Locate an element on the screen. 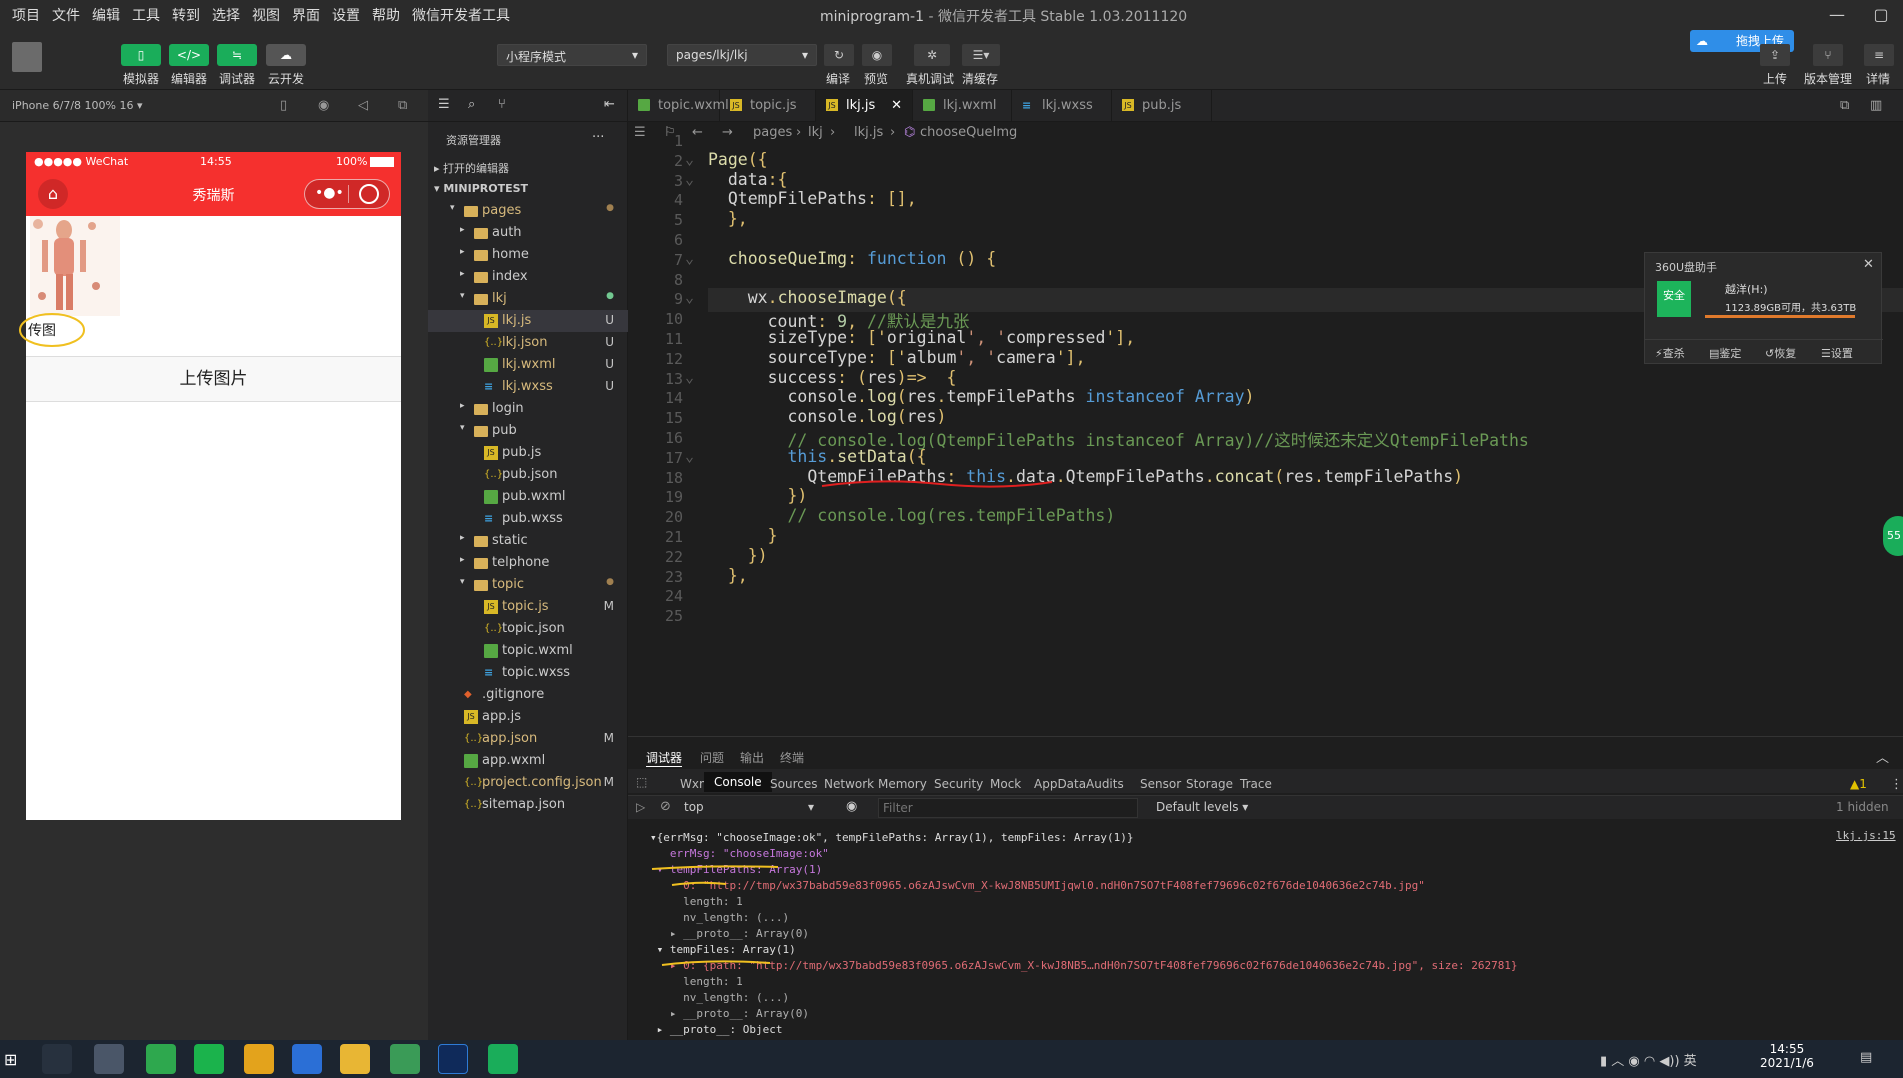  tree-item: app.wxml is located at coordinates (528, 761).